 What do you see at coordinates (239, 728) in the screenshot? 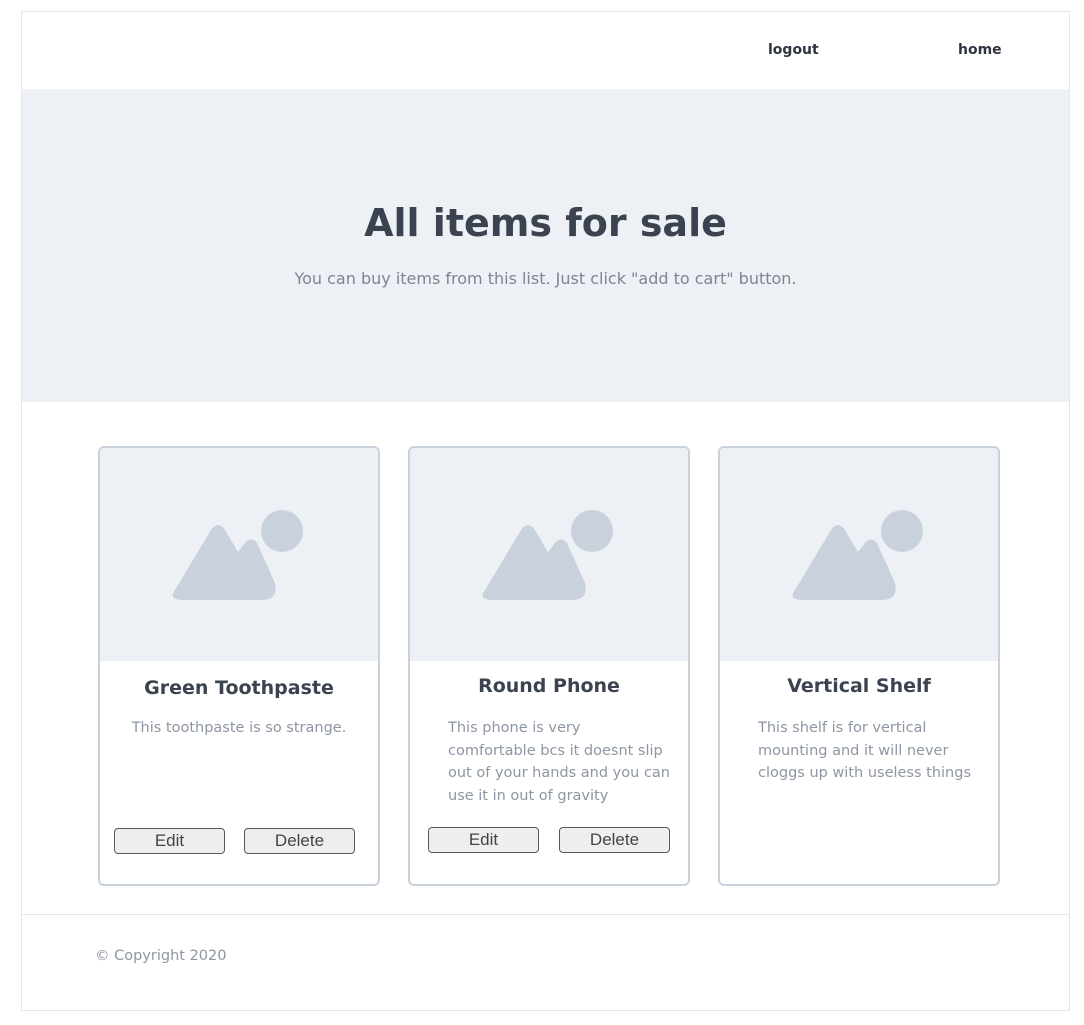
I see `item-description: This toothpaste is so strange.` at bounding box center [239, 728].